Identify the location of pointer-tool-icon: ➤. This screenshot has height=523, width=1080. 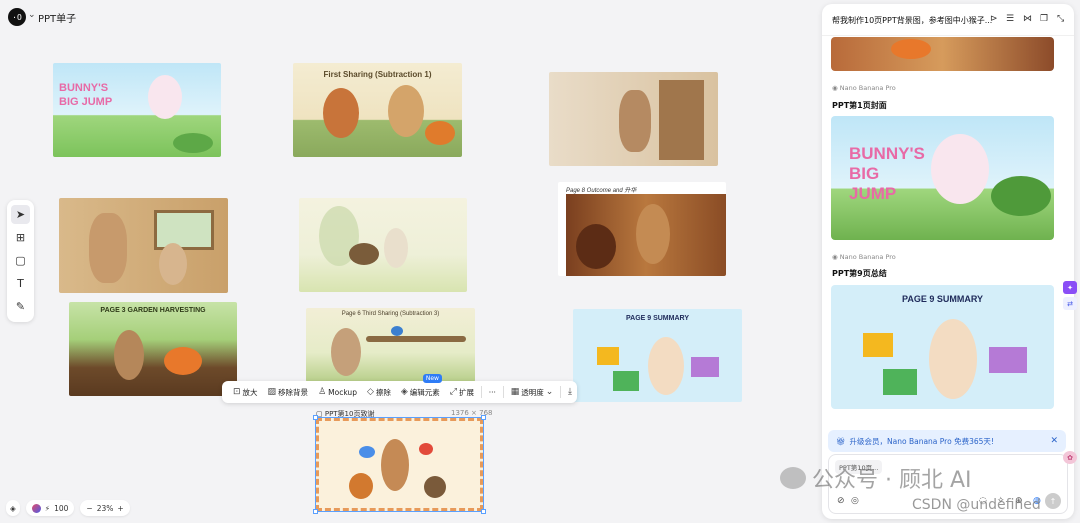
(20, 214).